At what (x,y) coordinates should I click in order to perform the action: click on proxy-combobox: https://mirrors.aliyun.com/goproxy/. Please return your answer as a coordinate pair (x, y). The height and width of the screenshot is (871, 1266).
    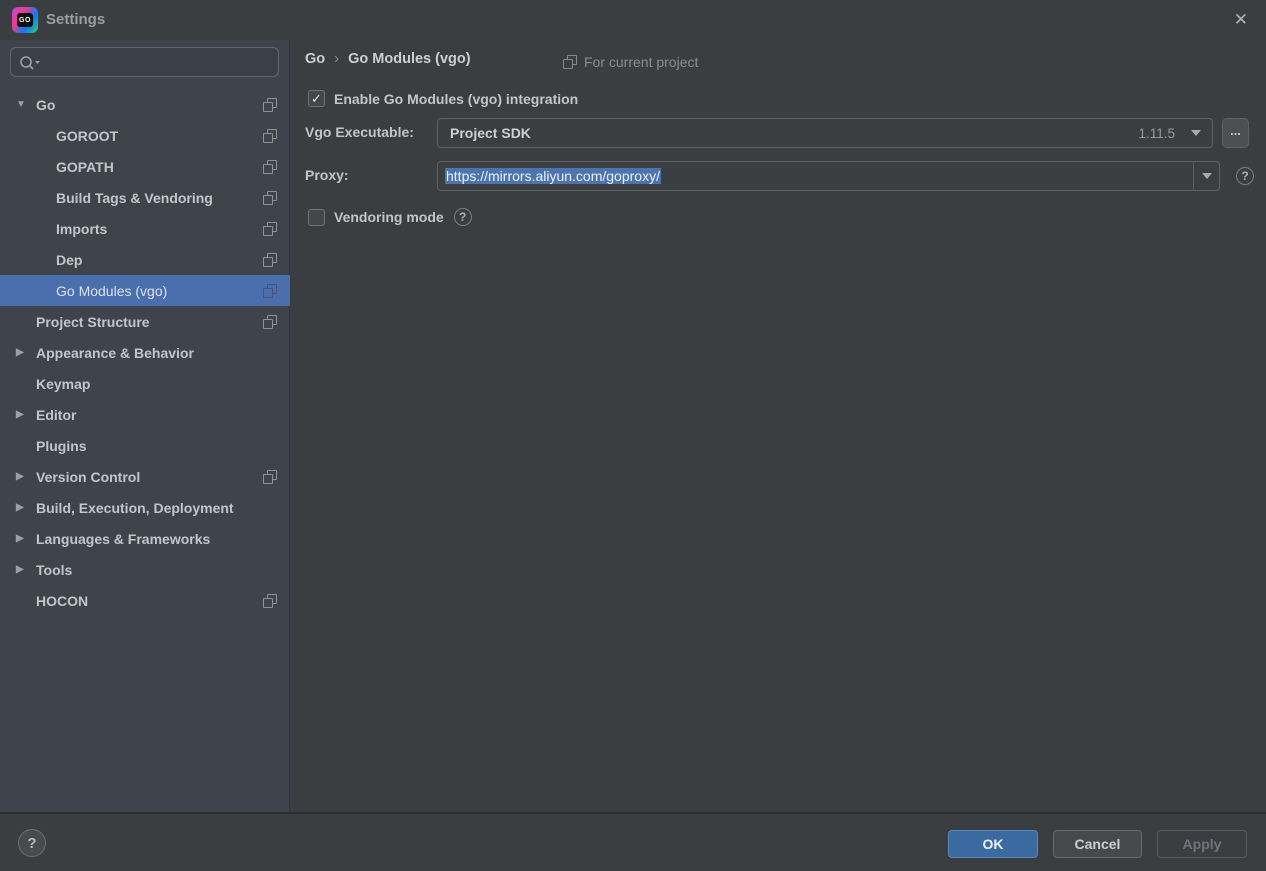
    Looking at the image, I should click on (828, 176).